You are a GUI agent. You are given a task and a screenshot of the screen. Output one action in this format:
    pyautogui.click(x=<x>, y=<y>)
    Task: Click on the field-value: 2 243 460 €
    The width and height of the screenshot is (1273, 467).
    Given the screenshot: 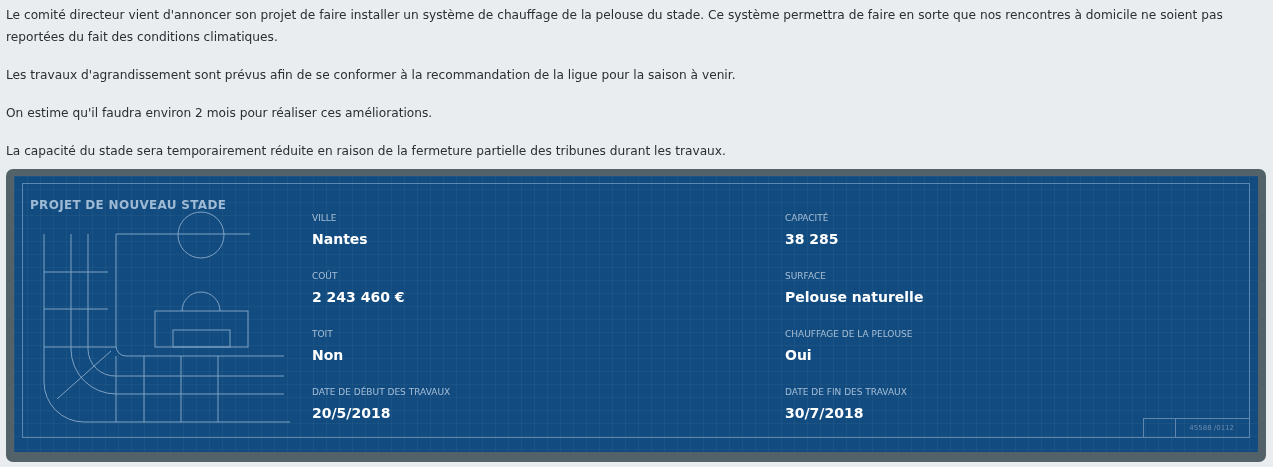 What is the action you would take?
    pyautogui.click(x=359, y=297)
    